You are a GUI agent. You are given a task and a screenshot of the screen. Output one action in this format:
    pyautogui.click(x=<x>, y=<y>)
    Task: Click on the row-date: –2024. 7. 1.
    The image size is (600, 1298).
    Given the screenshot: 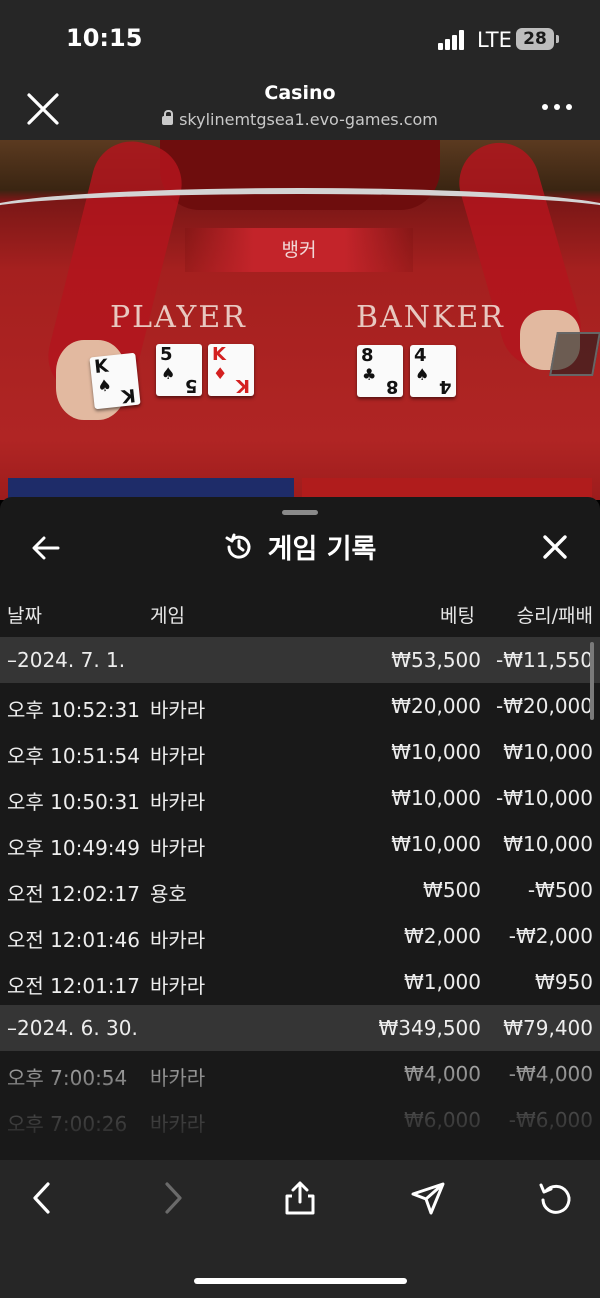 What is the action you would take?
    pyautogui.click(x=66, y=660)
    